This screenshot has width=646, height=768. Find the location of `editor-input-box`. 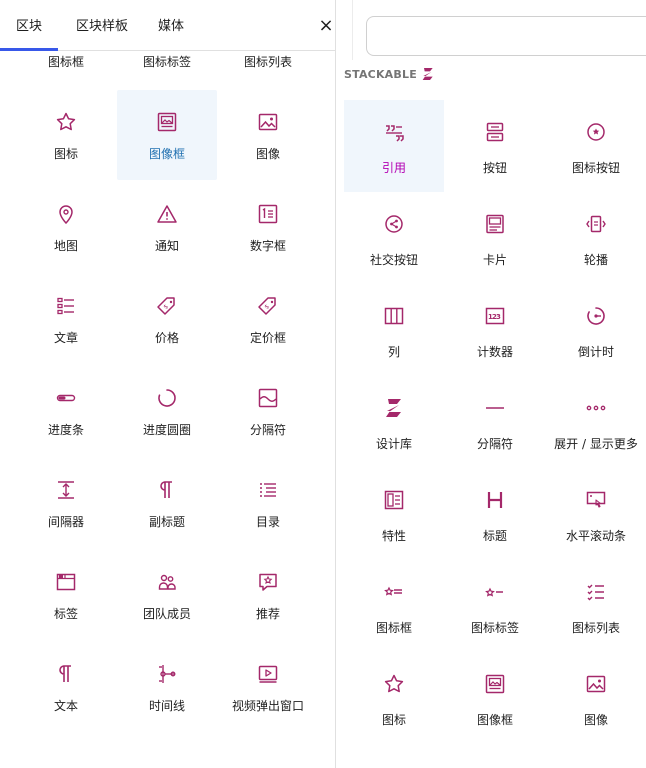

editor-input-box is located at coordinates (506, 36).